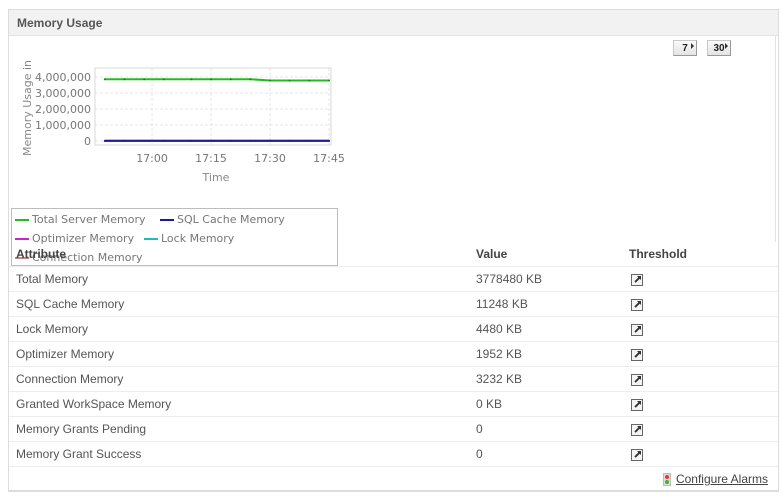  Describe the element at coordinates (545, 404) in the screenshot. I see `value-cell: 0 KB` at that location.